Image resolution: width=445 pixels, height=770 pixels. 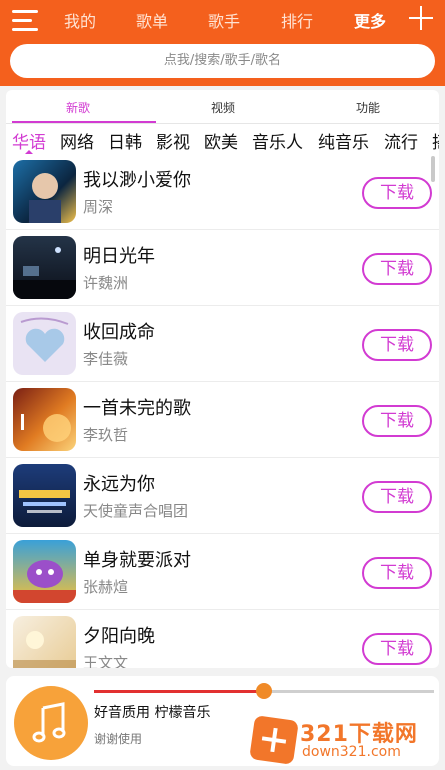 What do you see at coordinates (84, 122) in the screenshot?
I see `tab-active-indicator` at bounding box center [84, 122].